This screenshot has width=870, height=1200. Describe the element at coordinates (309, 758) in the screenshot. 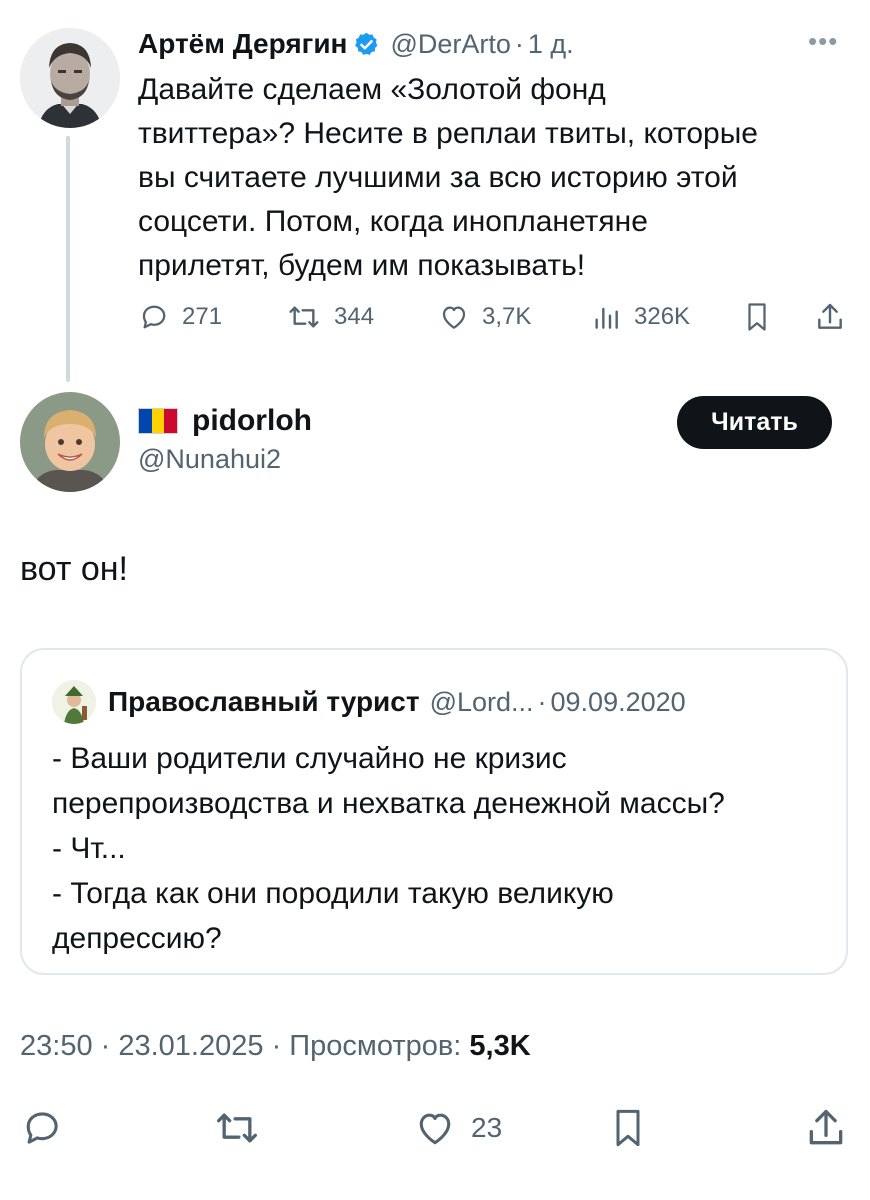

I see `quoted-tweet-line: - Ваши родители случайно не кризис` at that location.